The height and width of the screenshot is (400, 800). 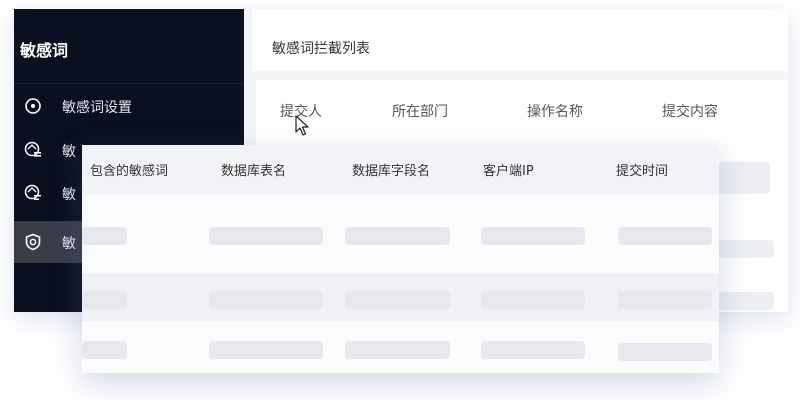 I want to click on sidebar-item-sensitive-settings: 敏感词设置, so click(x=129, y=106).